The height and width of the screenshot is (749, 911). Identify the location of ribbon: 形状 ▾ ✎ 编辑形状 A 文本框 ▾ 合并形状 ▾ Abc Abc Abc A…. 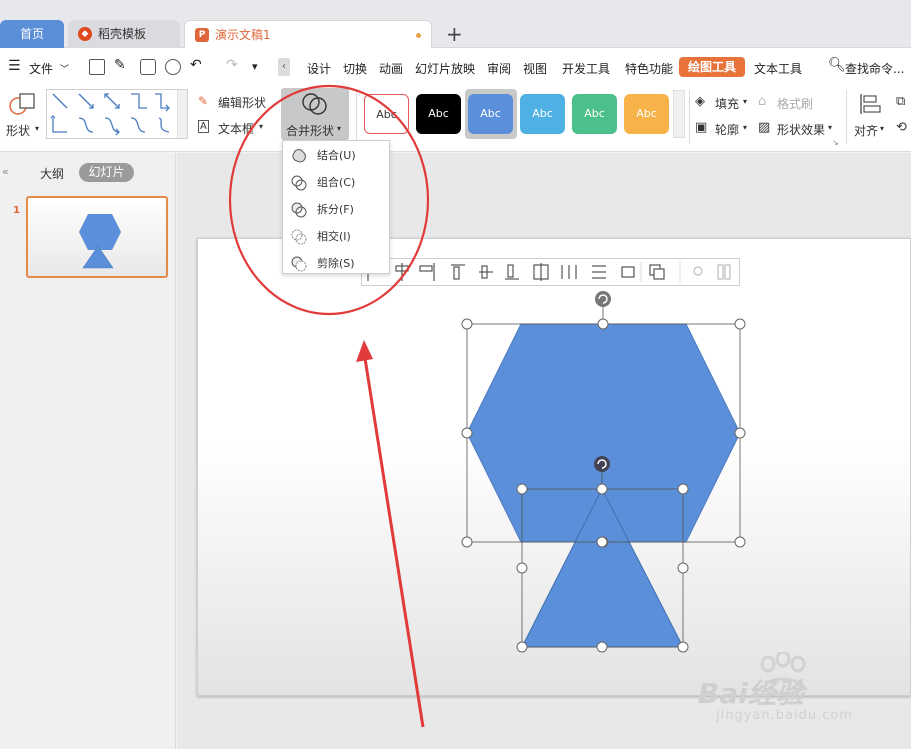
(455, 119).